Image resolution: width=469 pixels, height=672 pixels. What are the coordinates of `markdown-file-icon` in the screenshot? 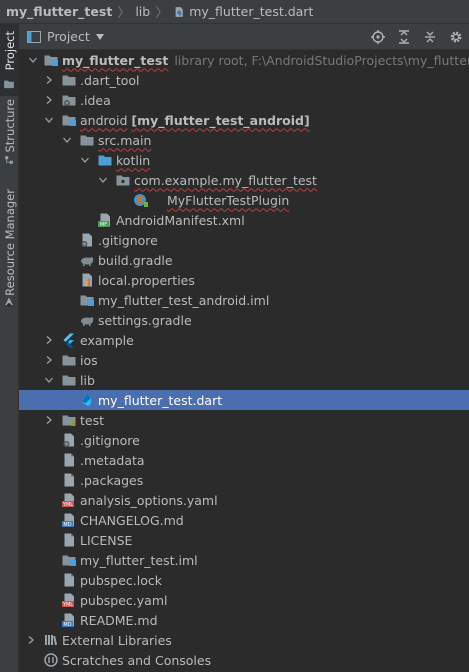 It's located at (69, 620).